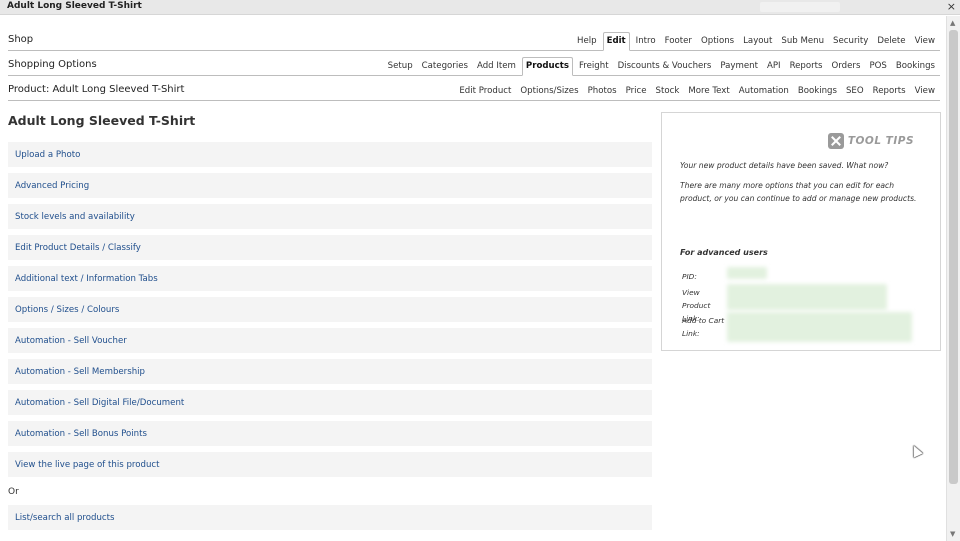 Image resolution: width=960 pixels, height=541 pixels. What do you see at coordinates (330, 464) in the screenshot?
I see `link-view-the-live-page-of-this-product: View the live page of this product` at bounding box center [330, 464].